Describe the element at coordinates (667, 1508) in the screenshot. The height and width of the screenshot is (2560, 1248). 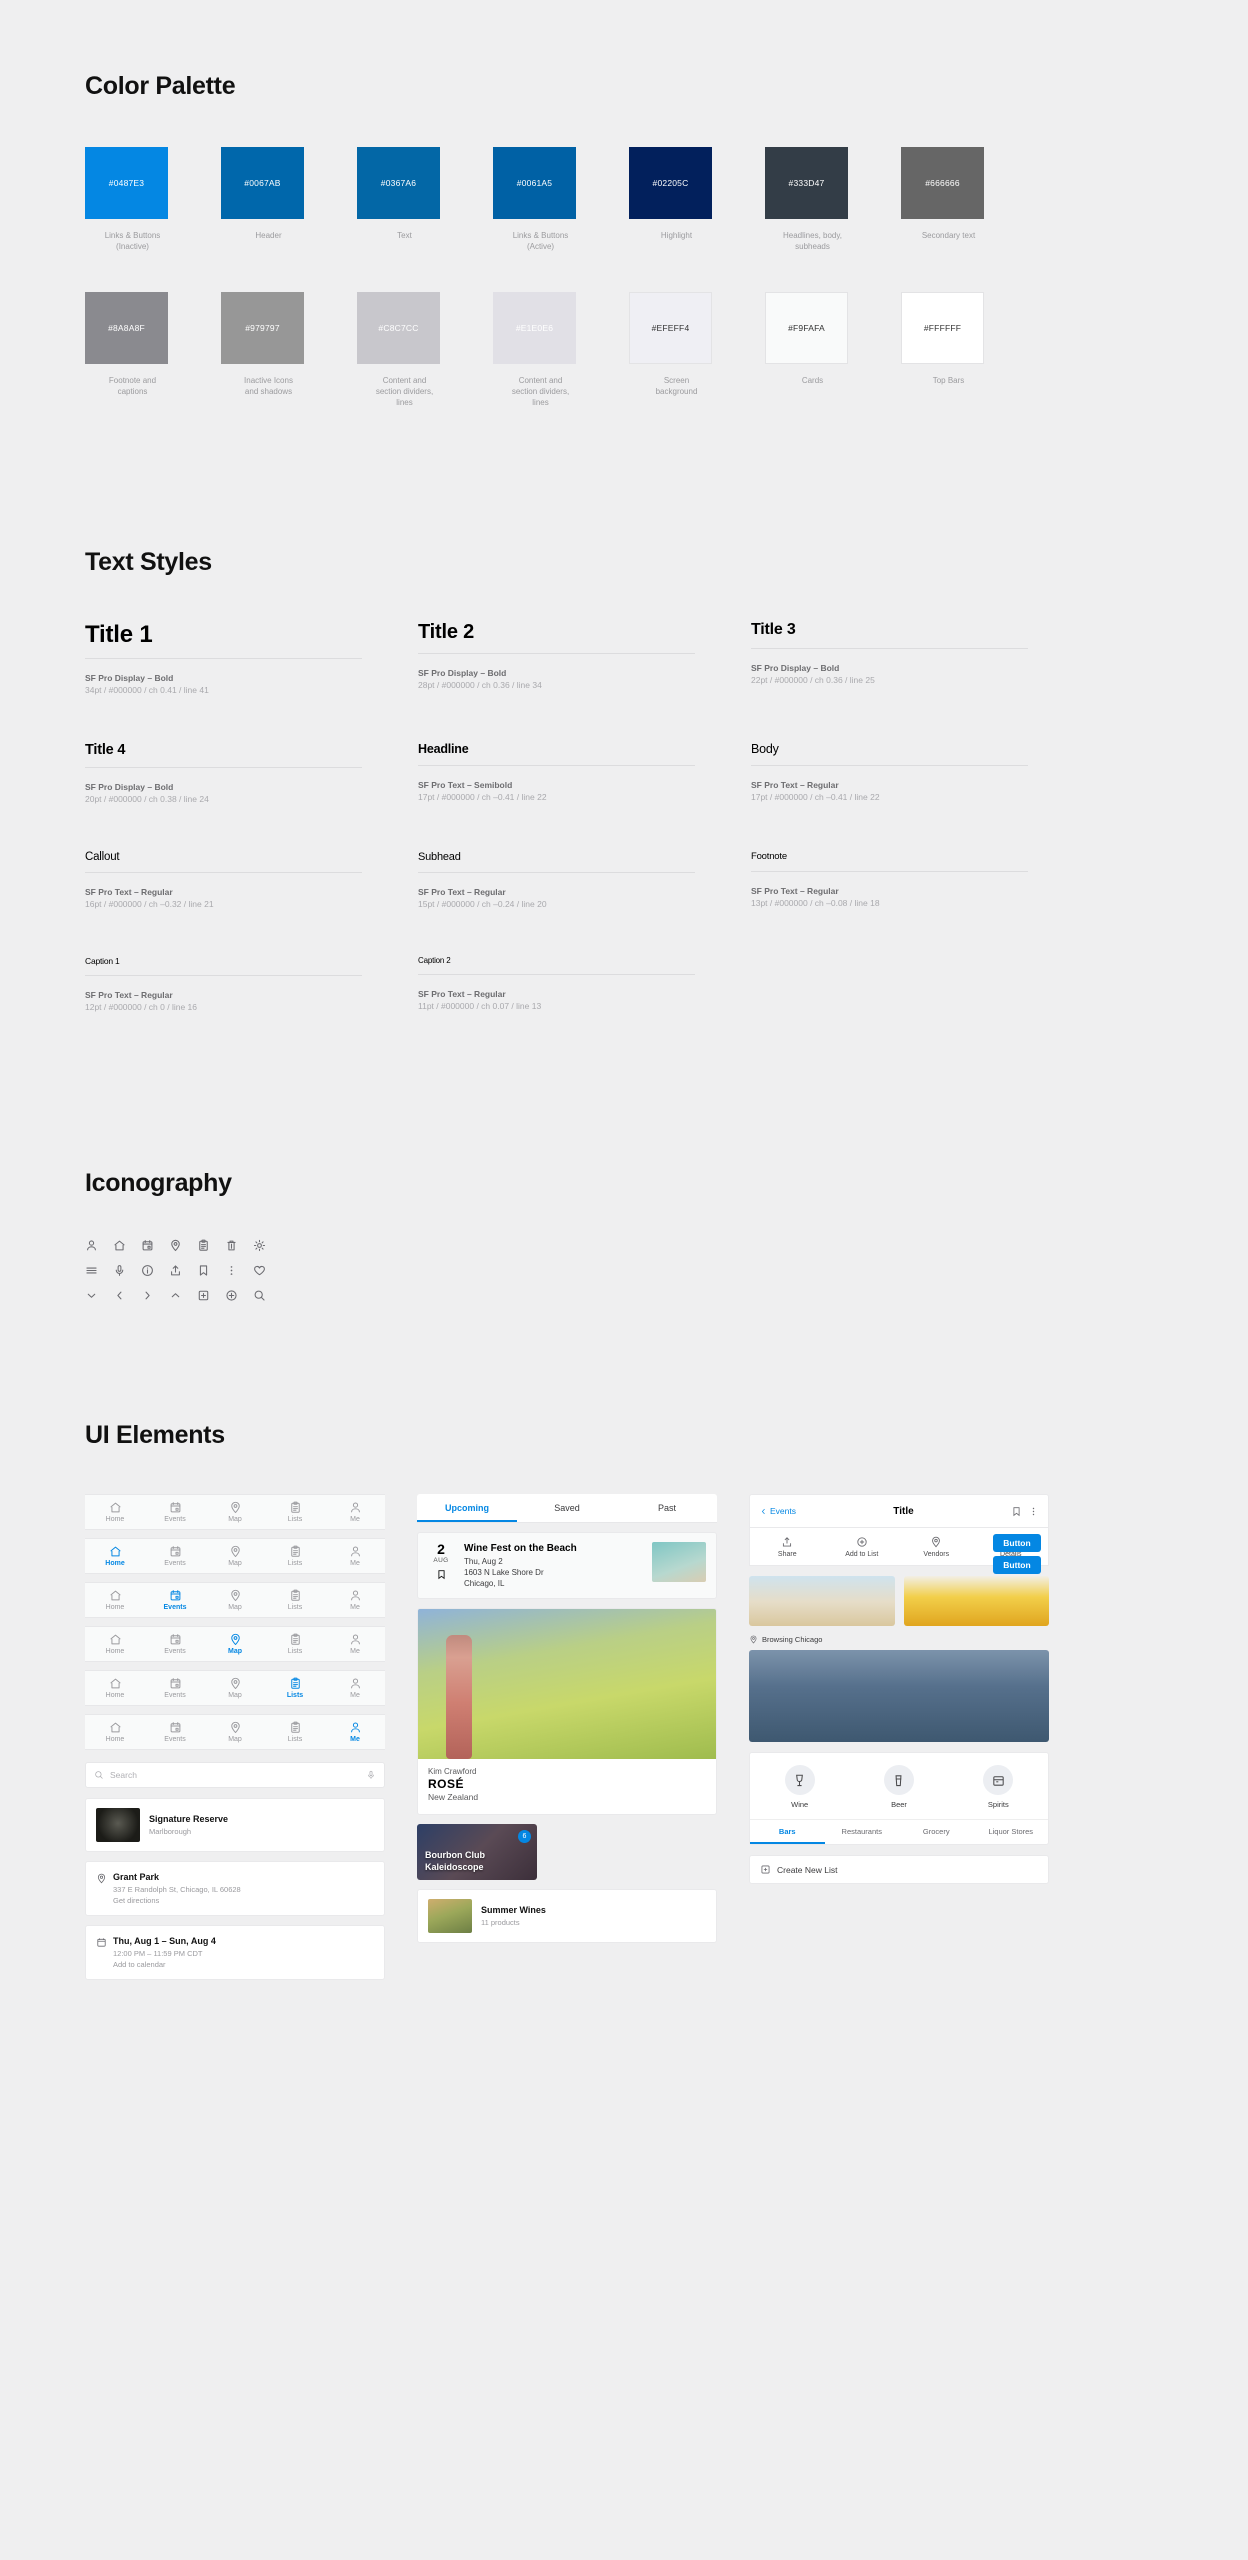
I see `segment-past: Past` at that location.